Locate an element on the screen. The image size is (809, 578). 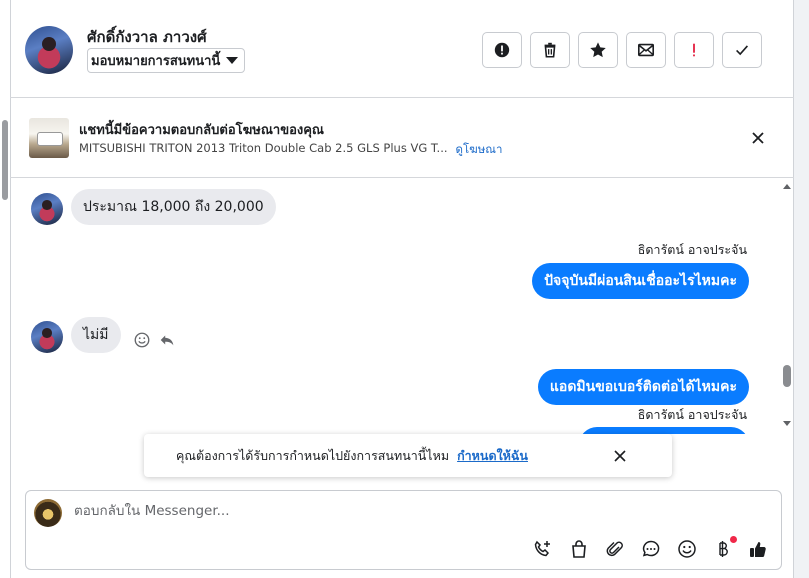
saved-reply-icon is located at coordinates (651, 548).